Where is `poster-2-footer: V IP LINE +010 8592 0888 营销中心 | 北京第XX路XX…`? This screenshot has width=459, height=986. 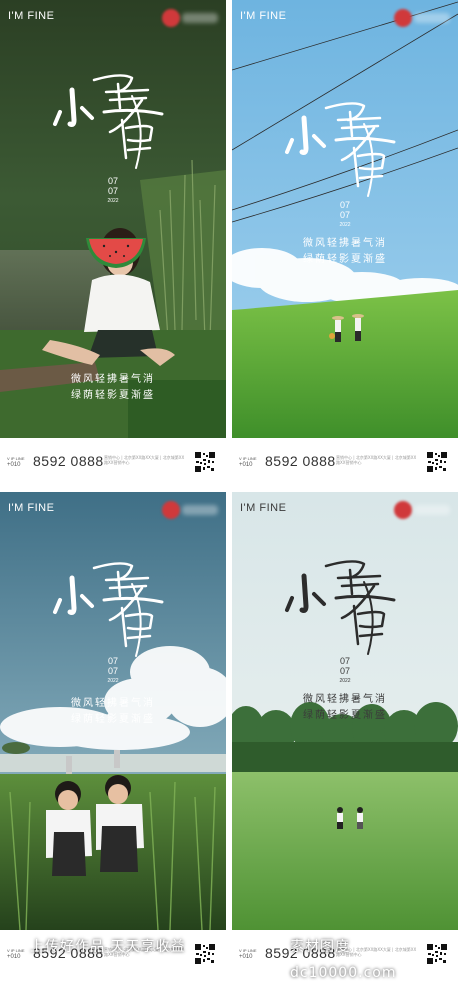 poster-2-footer: V IP LINE +010 8592 0888 营销中心 | 北京第XX路XX… is located at coordinates (345, 464).